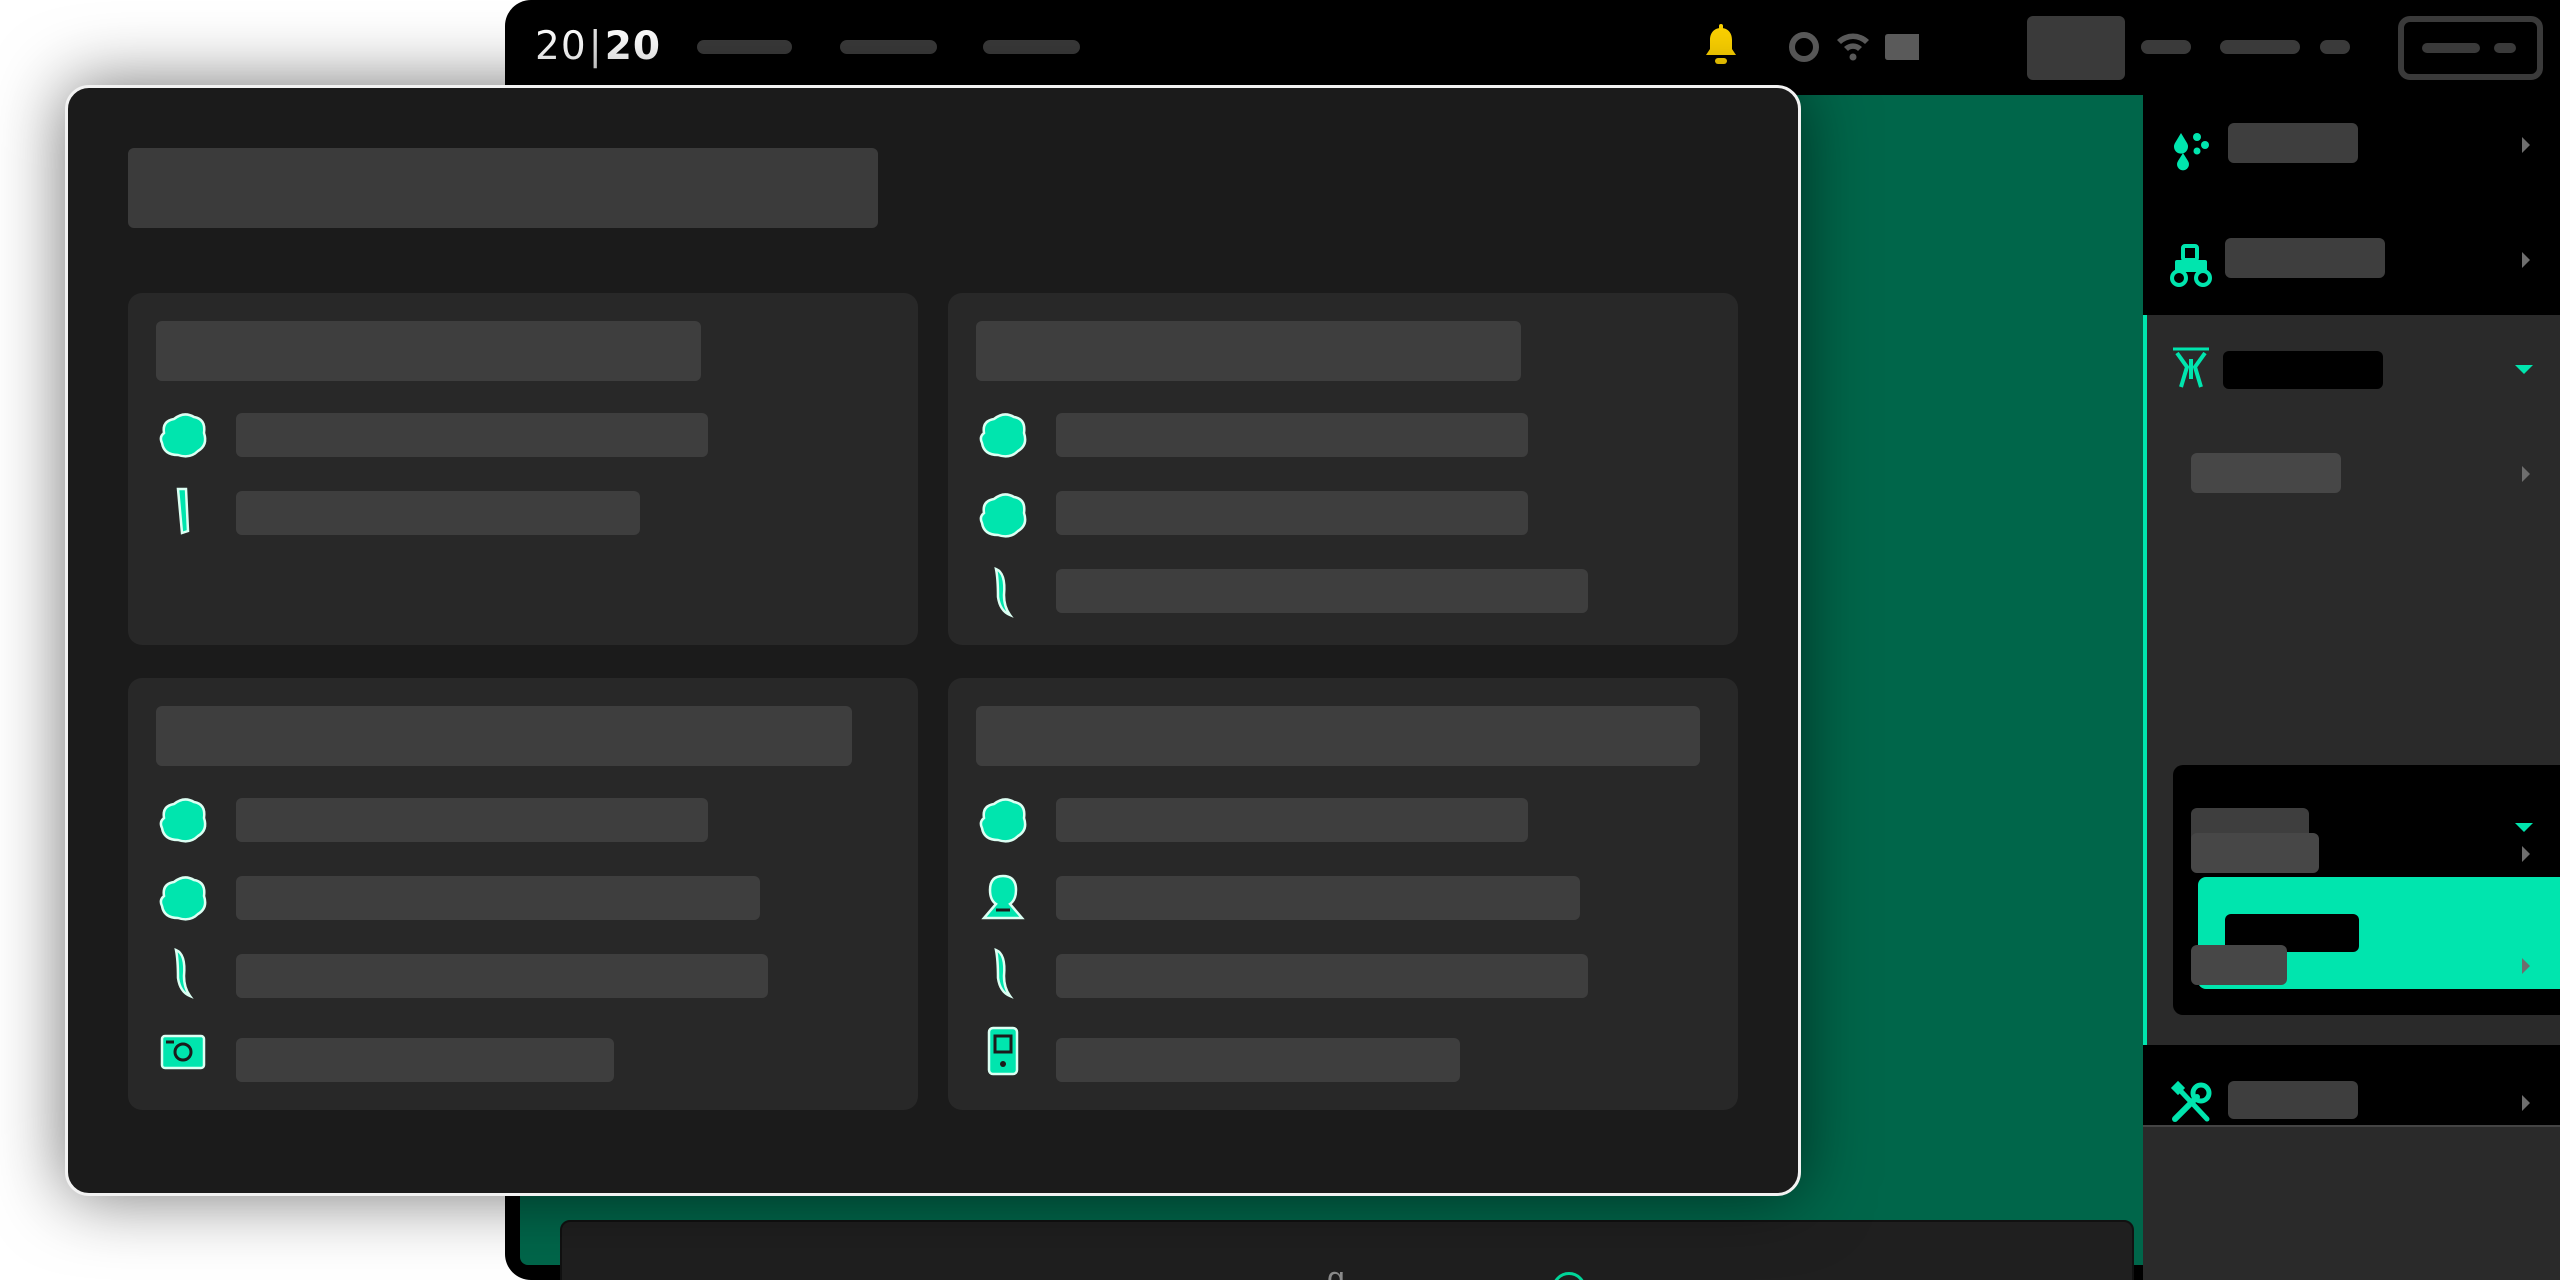 The image size is (2560, 1280). Describe the element at coordinates (503, 188) in the screenshot. I see `modal-title-placeholder` at that location.